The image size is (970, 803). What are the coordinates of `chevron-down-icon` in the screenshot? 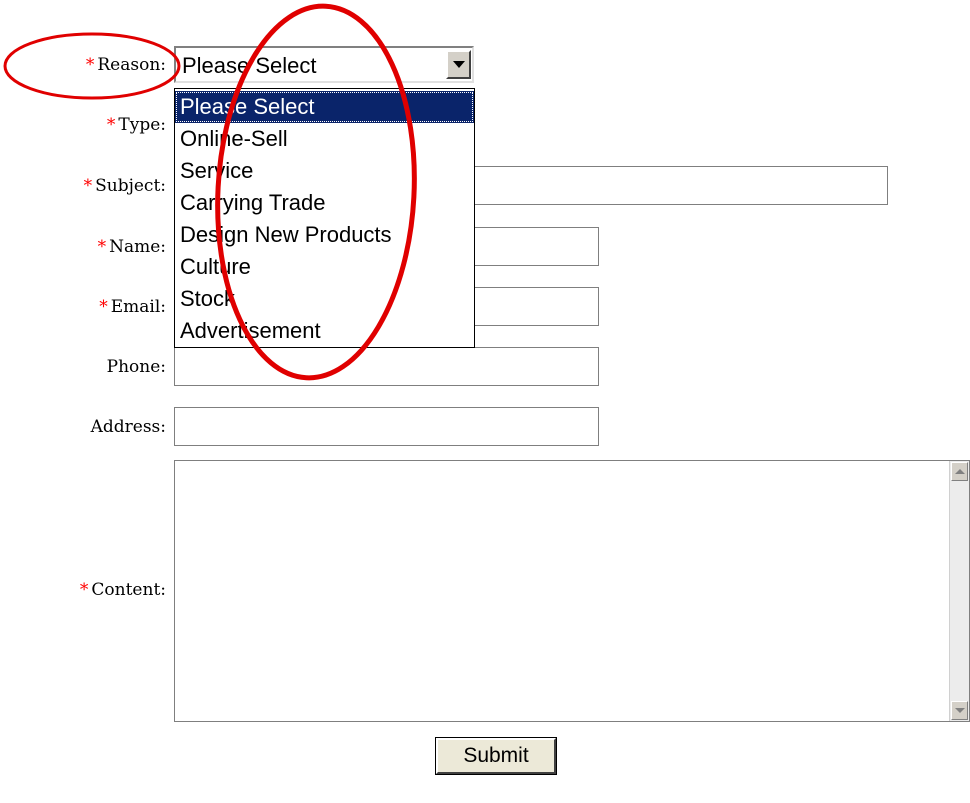 It's located at (458, 64).